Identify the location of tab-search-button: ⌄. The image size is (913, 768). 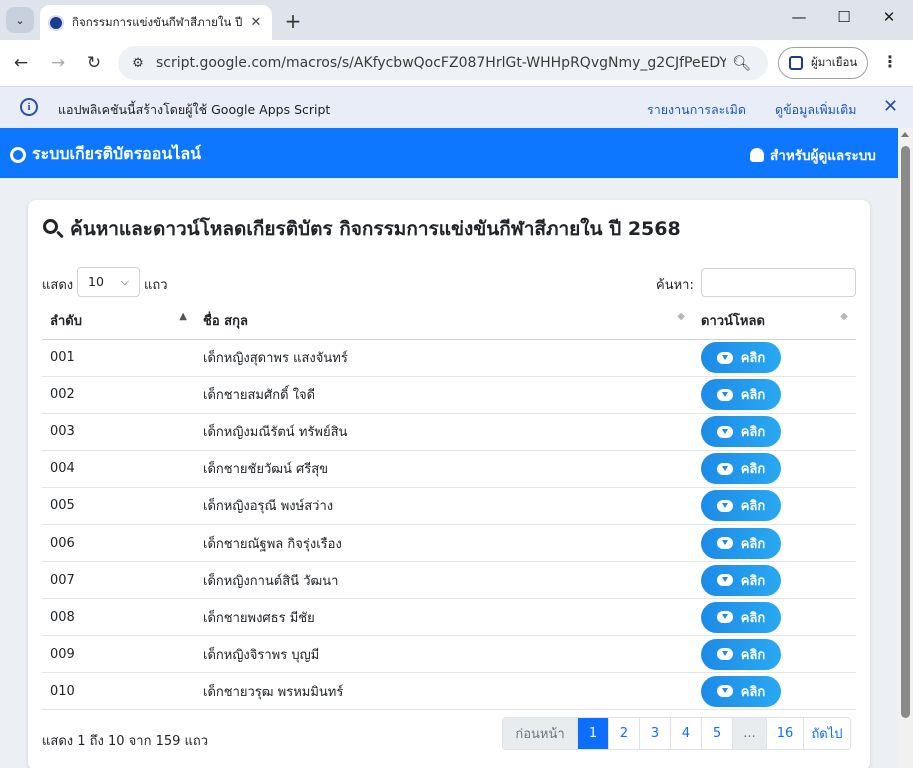
(20, 20).